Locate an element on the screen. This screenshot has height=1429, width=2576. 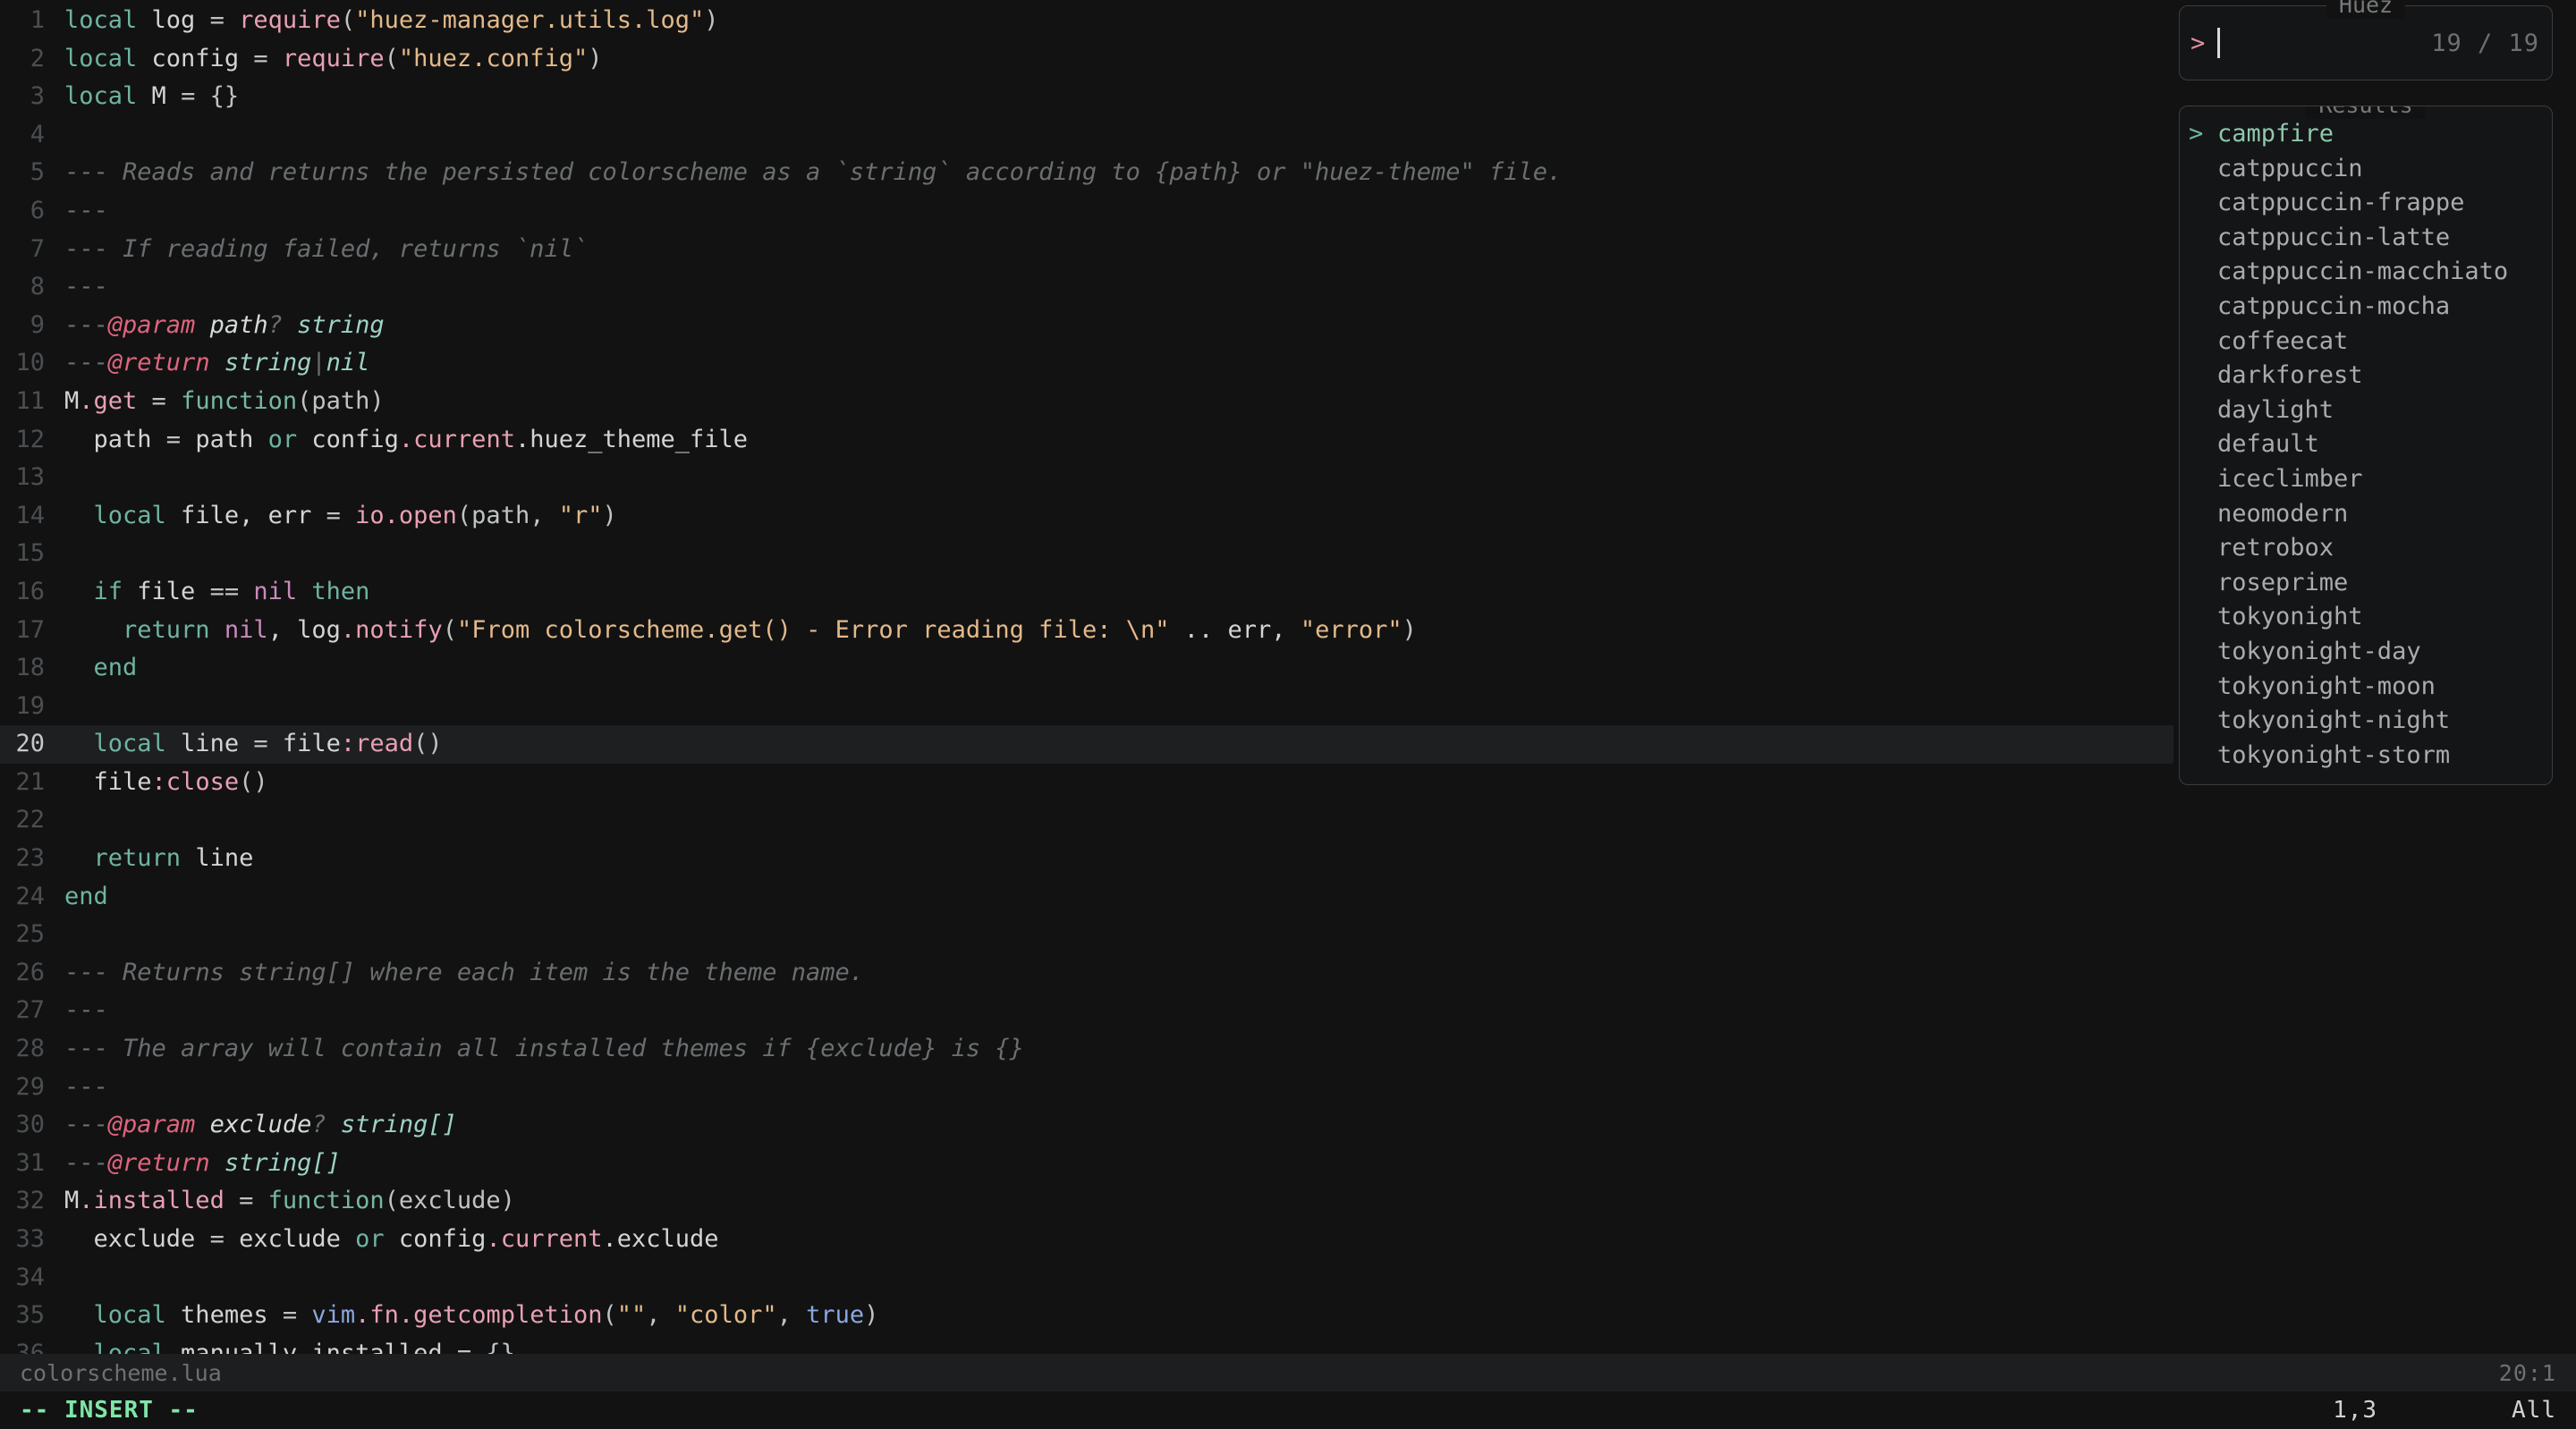
result-item: darkforest is located at coordinates (2366, 376).